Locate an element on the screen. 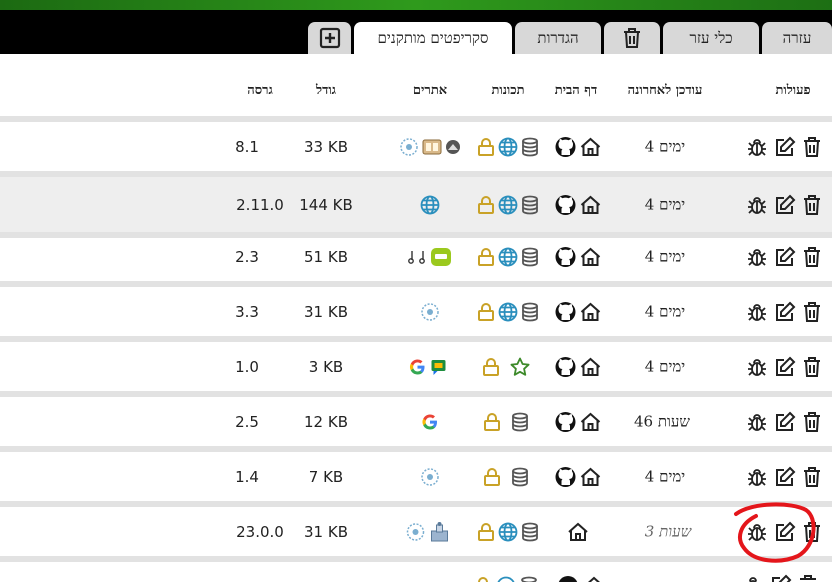  tab-utilities: כלי עזר is located at coordinates (711, 38).